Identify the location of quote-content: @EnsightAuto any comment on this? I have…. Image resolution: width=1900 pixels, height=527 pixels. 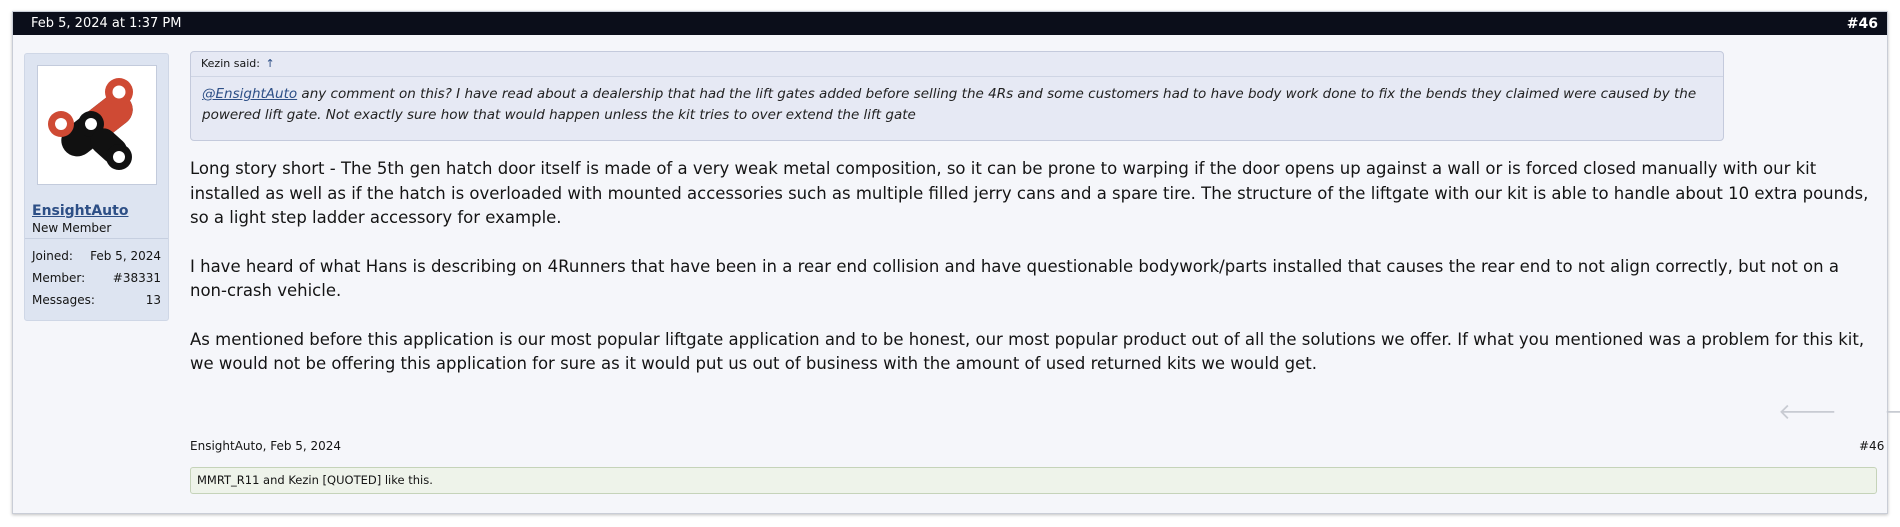
(957, 101).